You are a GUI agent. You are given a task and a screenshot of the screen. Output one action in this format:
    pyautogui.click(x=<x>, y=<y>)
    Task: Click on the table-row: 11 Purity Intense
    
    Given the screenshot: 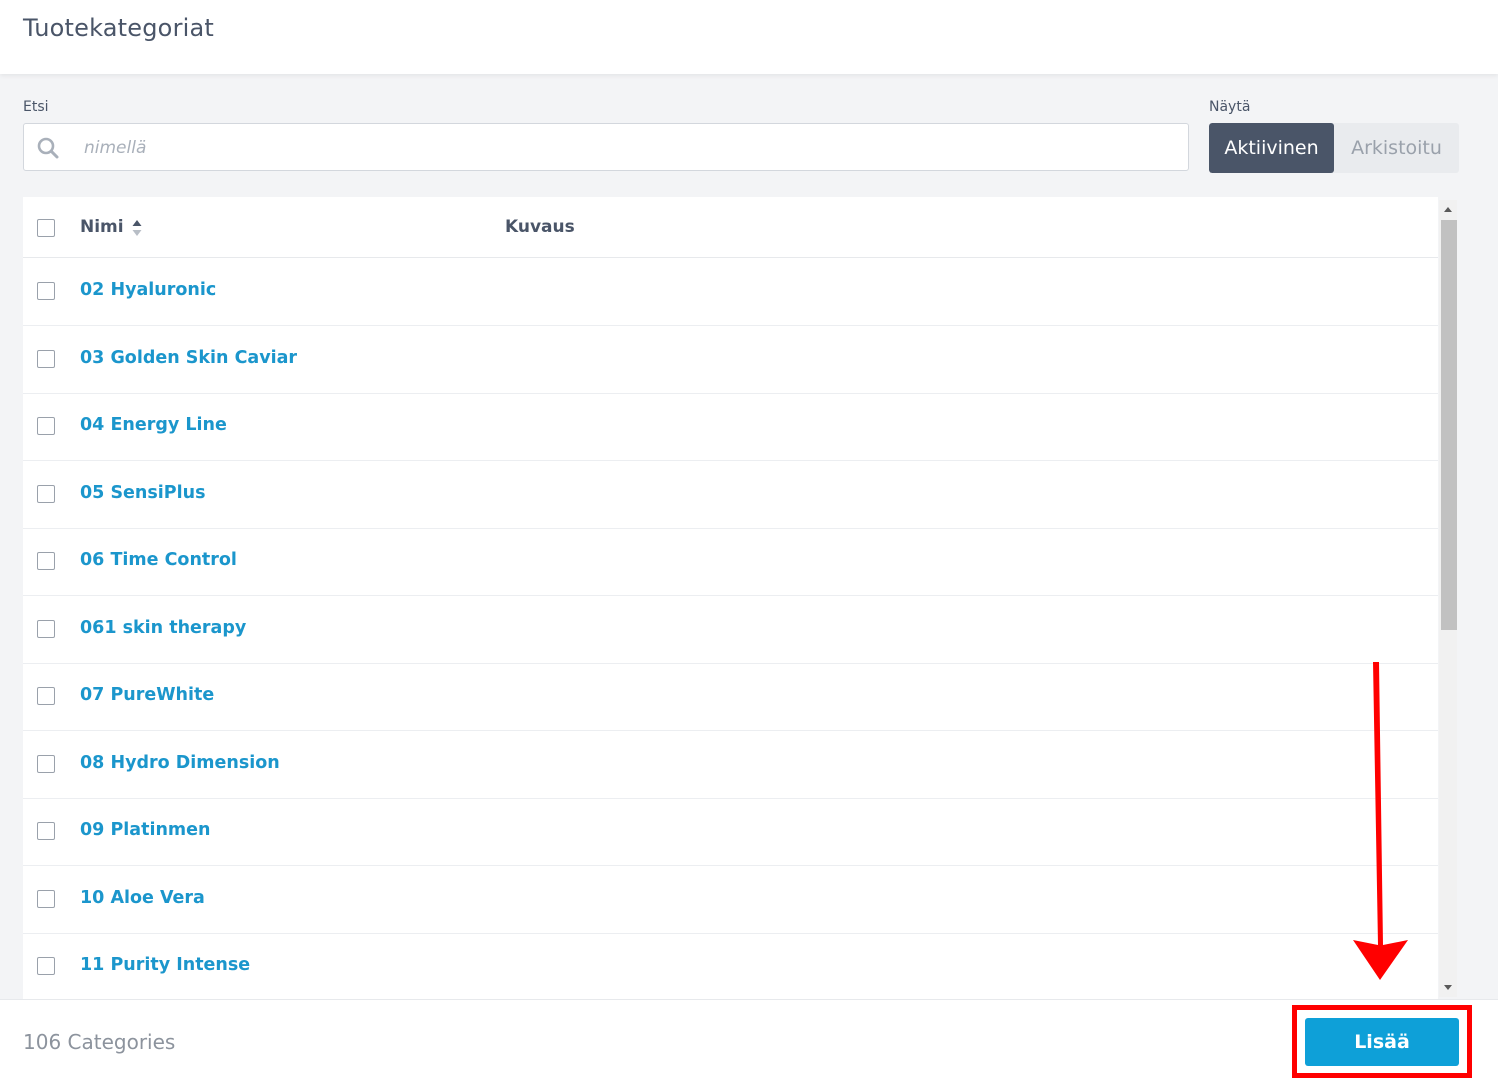 What is the action you would take?
    pyautogui.click(x=730, y=966)
    